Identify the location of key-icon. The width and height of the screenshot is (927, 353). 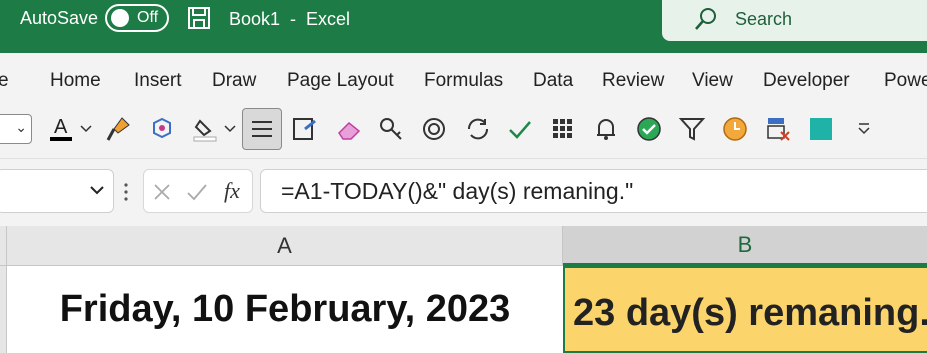
(391, 129).